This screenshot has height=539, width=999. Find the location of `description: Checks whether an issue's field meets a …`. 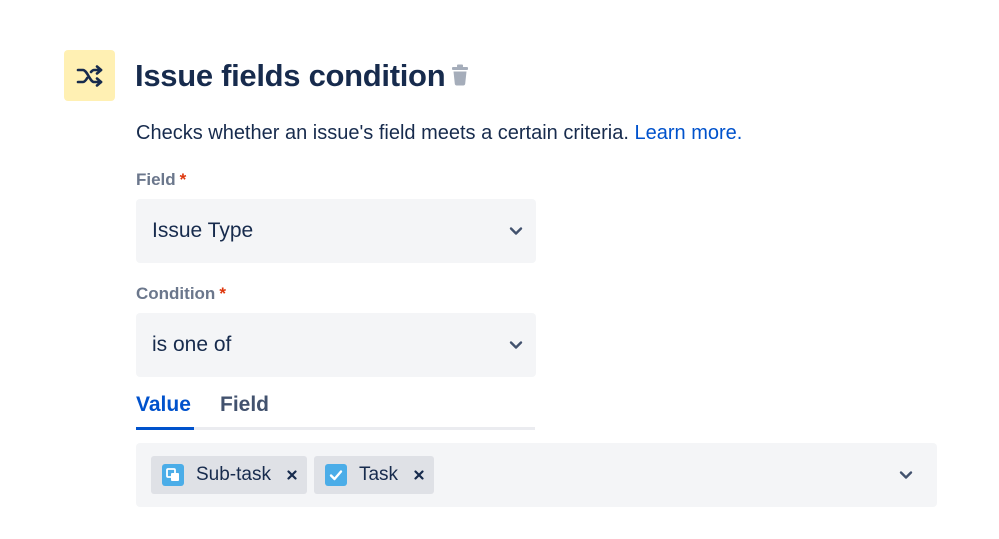

description: Checks whether an issue's field meets a … is located at coordinates (439, 133).